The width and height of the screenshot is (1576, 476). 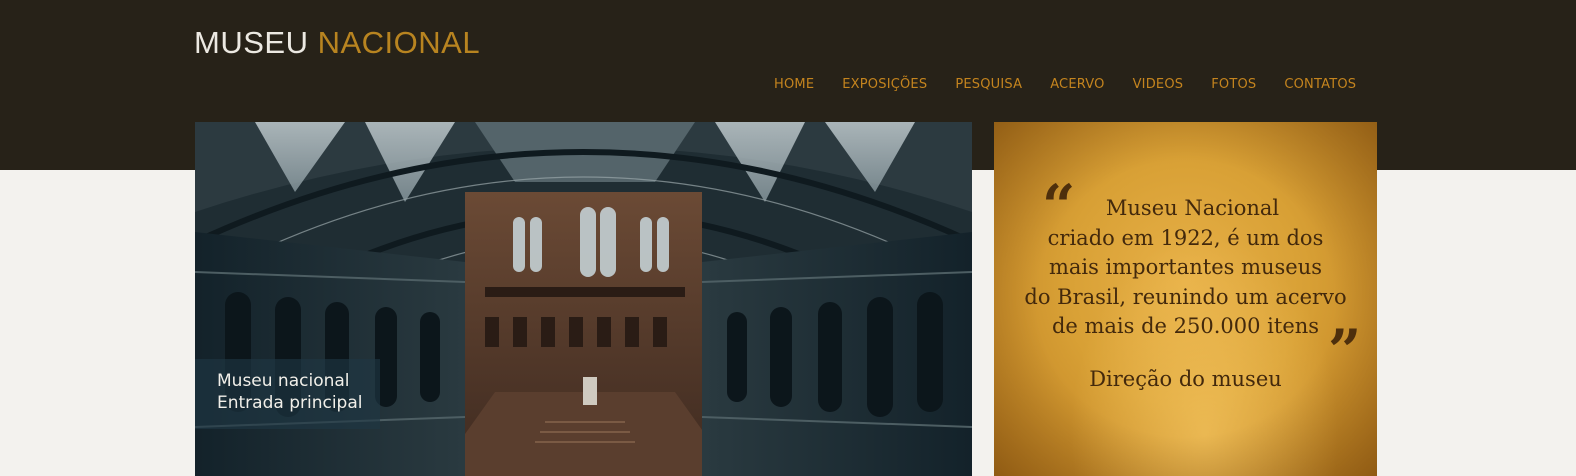 What do you see at coordinates (1185, 379) in the screenshot?
I see `quote-author: Direção do museu` at bounding box center [1185, 379].